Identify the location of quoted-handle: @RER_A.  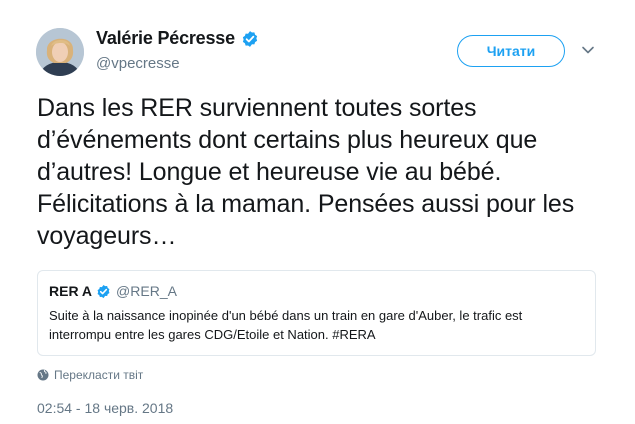
(146, 291).